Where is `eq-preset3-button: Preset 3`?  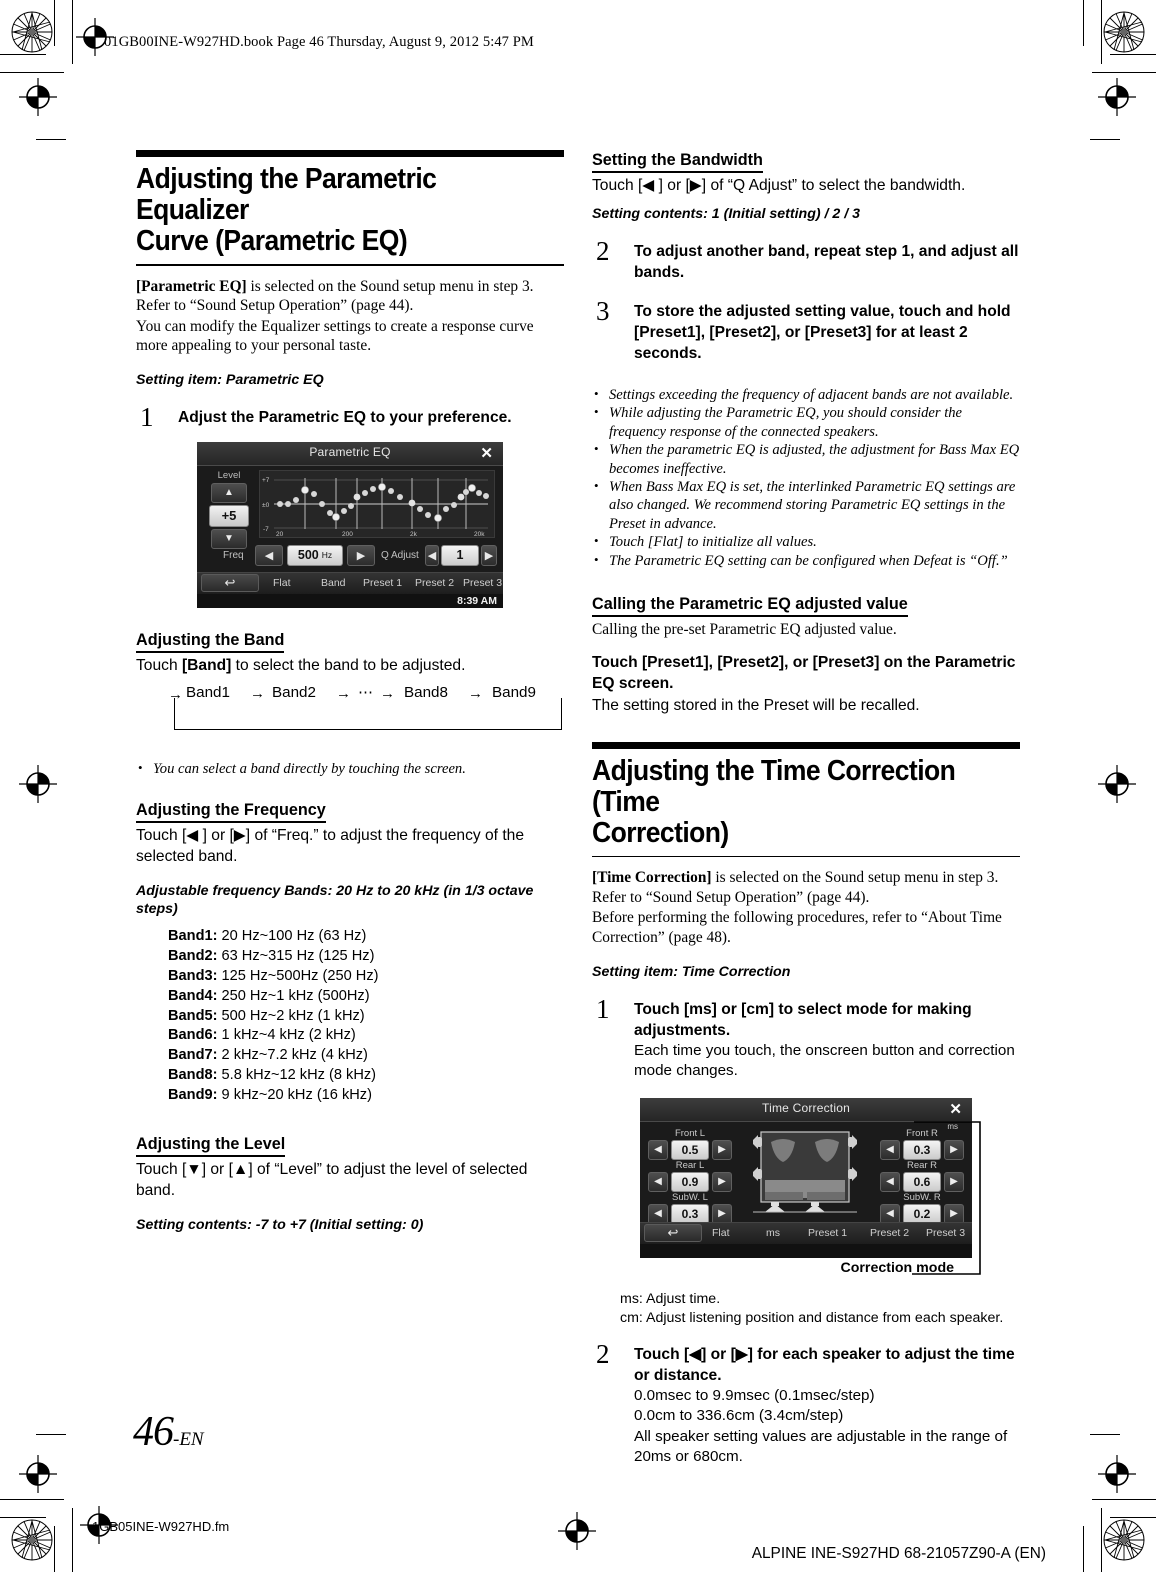 eq-preset3-button: Preset 3 is located at coordinates (482, 583).